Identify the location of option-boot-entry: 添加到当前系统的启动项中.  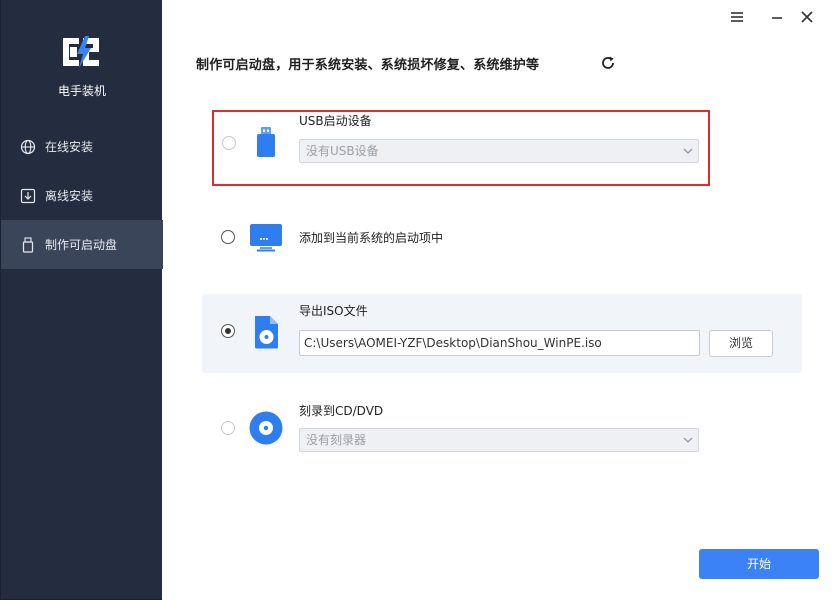
(502, 238).